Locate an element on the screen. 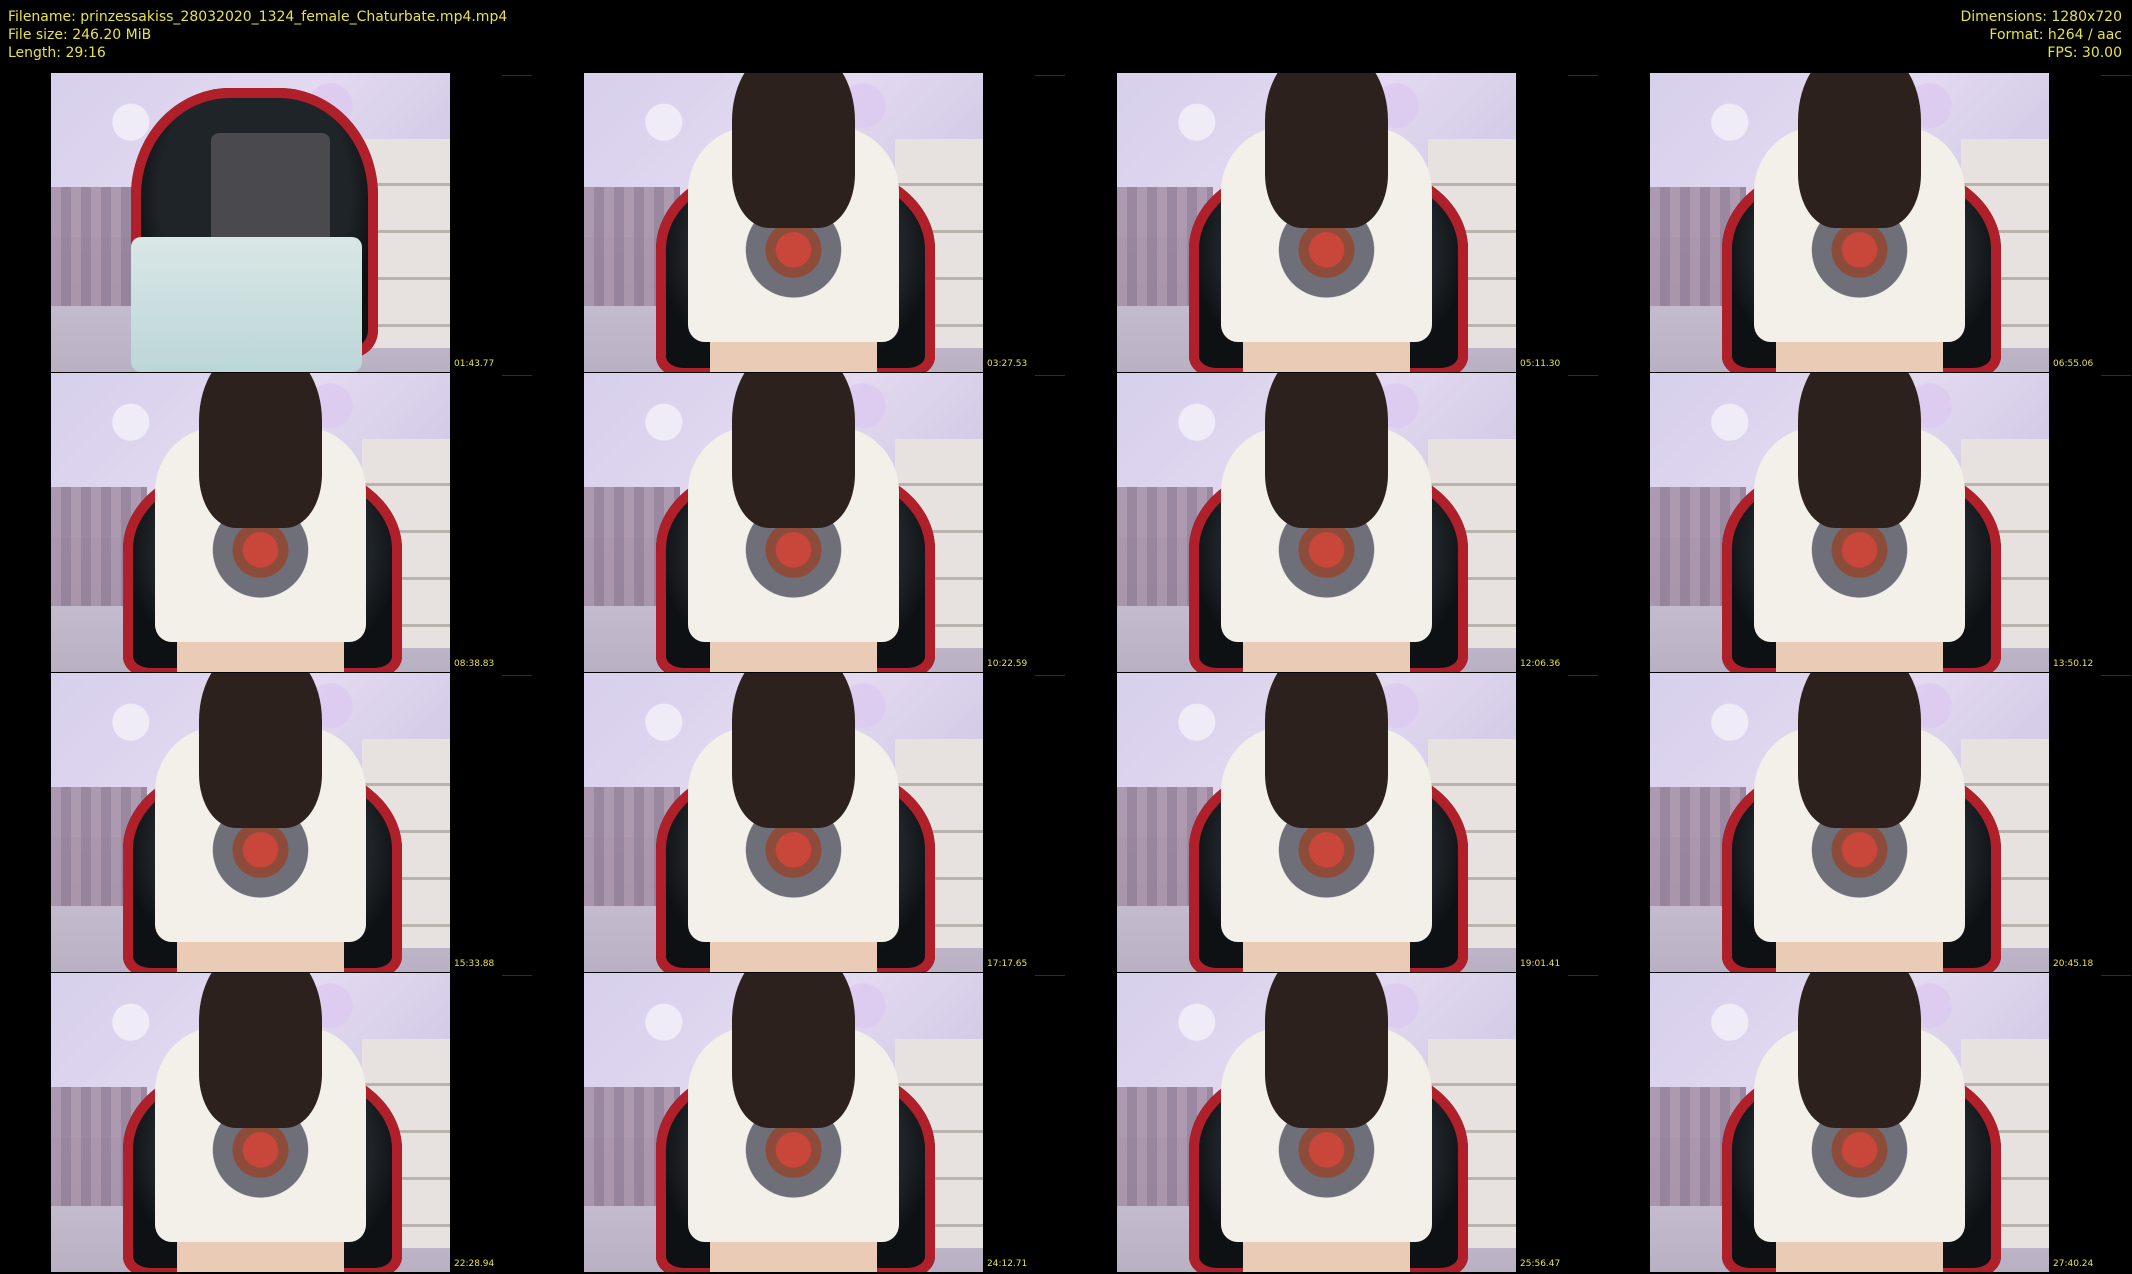 The width and height of the screenshot is (2132, 1274). thumbnail-cell: 12:06.36 is located at coordinates (1332, 523).